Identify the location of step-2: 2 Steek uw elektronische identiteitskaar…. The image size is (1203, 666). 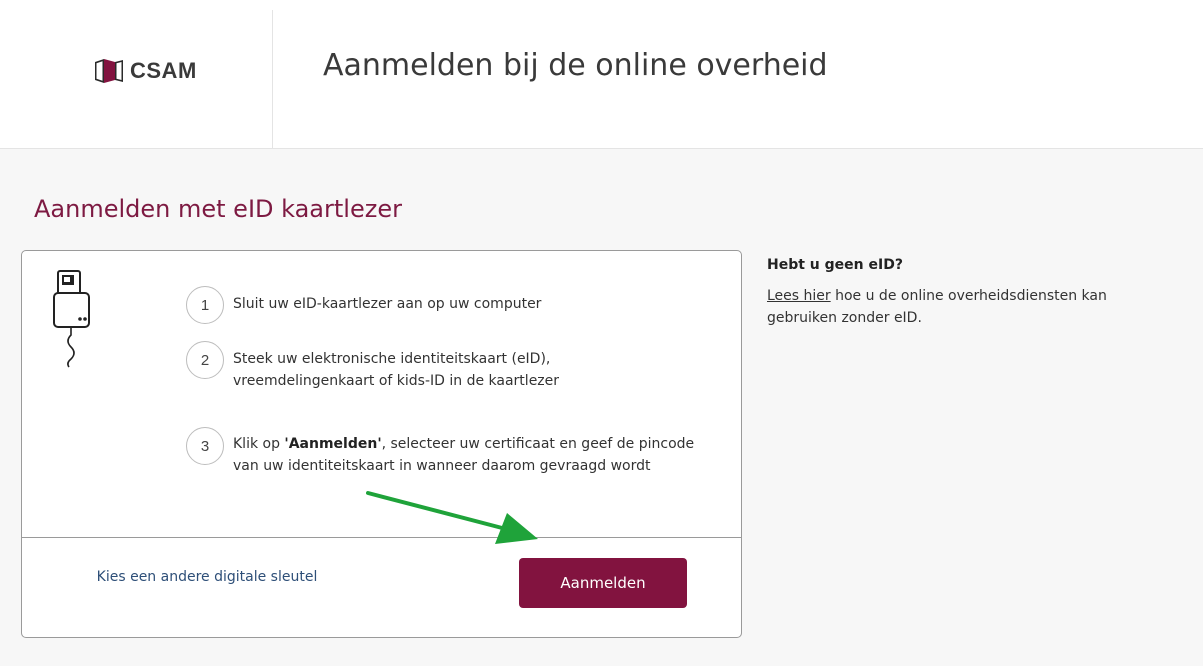
(389, 366).